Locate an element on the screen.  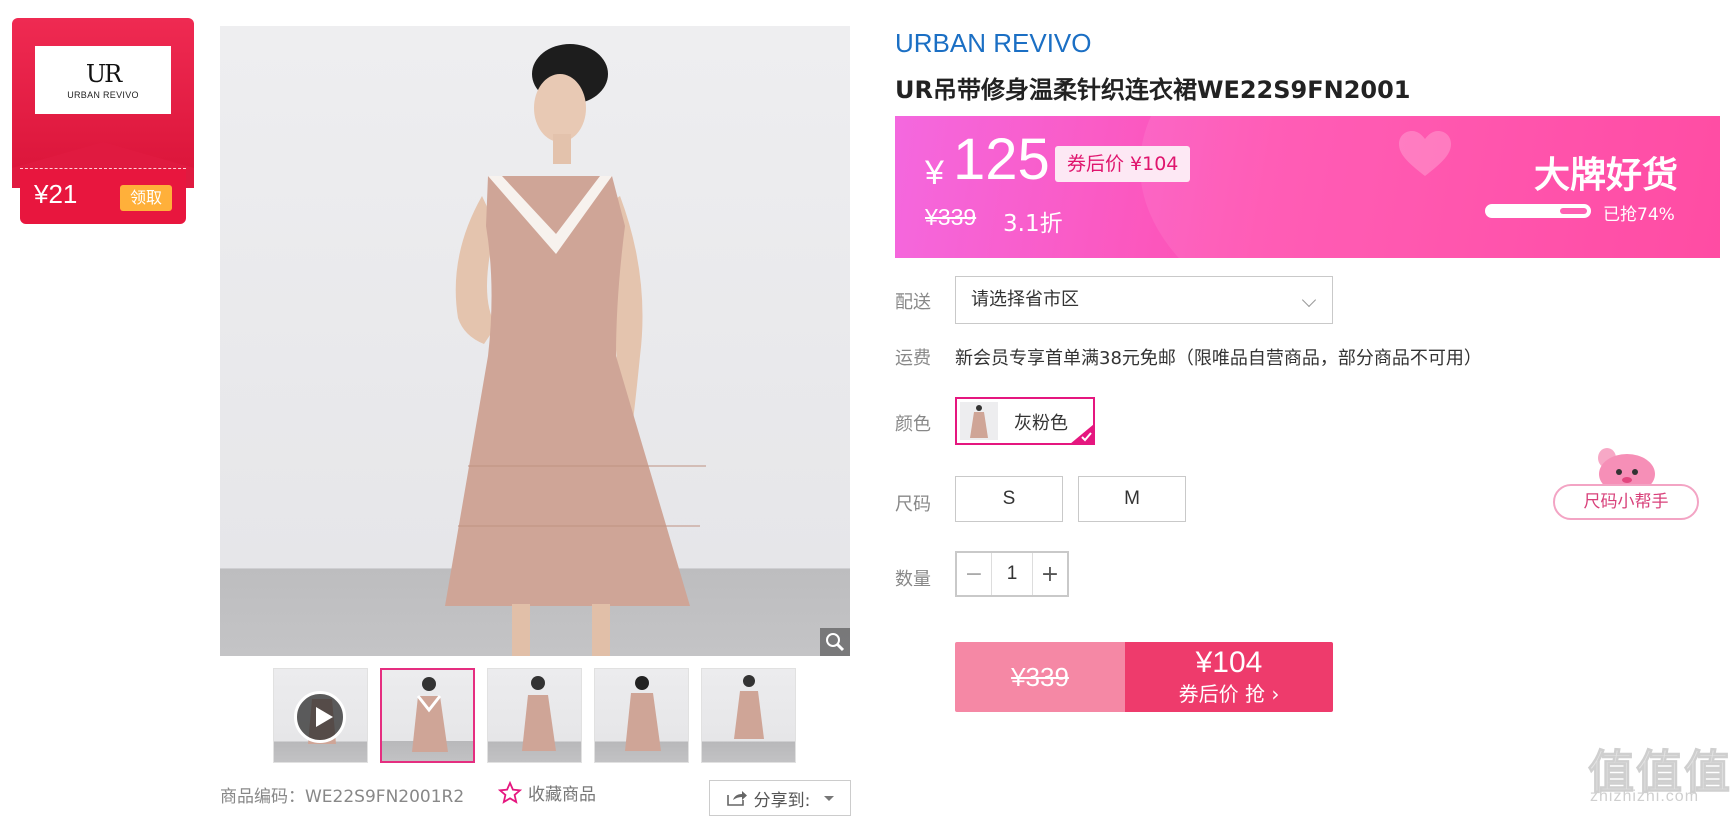
quantity-input: 1 is located at coordinates (1012, 574).